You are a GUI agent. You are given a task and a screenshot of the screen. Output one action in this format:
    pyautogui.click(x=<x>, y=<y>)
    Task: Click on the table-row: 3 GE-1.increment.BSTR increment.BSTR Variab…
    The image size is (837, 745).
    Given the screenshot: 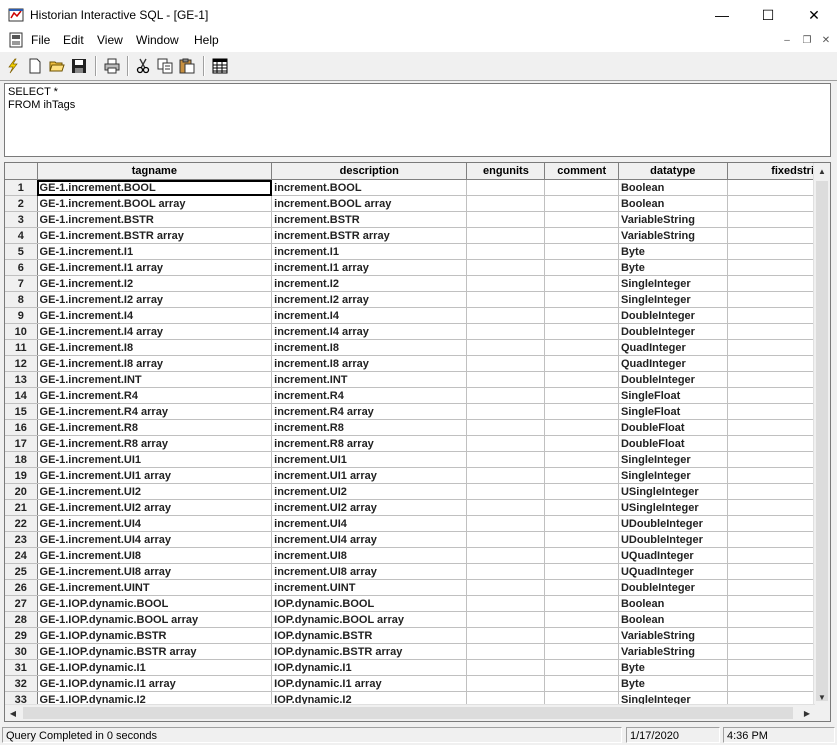 What is the action you would take?
    pyautogui.click(x=410, y=219)
    